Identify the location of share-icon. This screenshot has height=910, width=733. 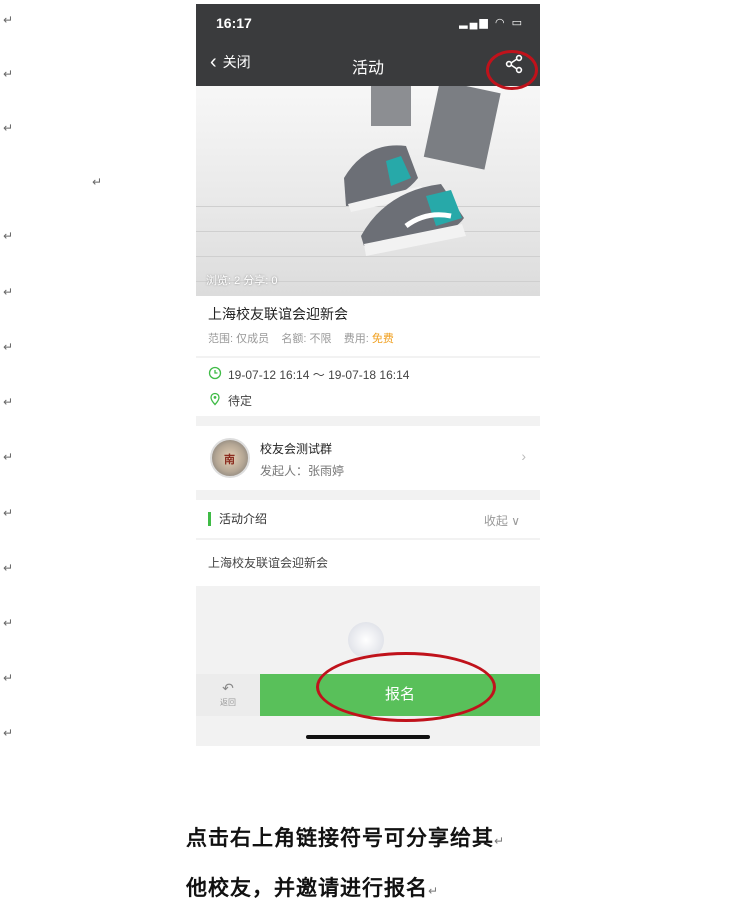
(514, 64).